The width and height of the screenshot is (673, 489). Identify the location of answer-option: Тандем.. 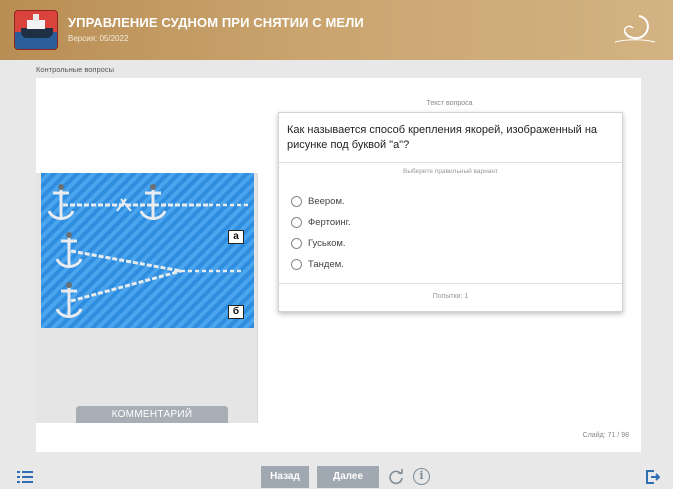
(321, 264).